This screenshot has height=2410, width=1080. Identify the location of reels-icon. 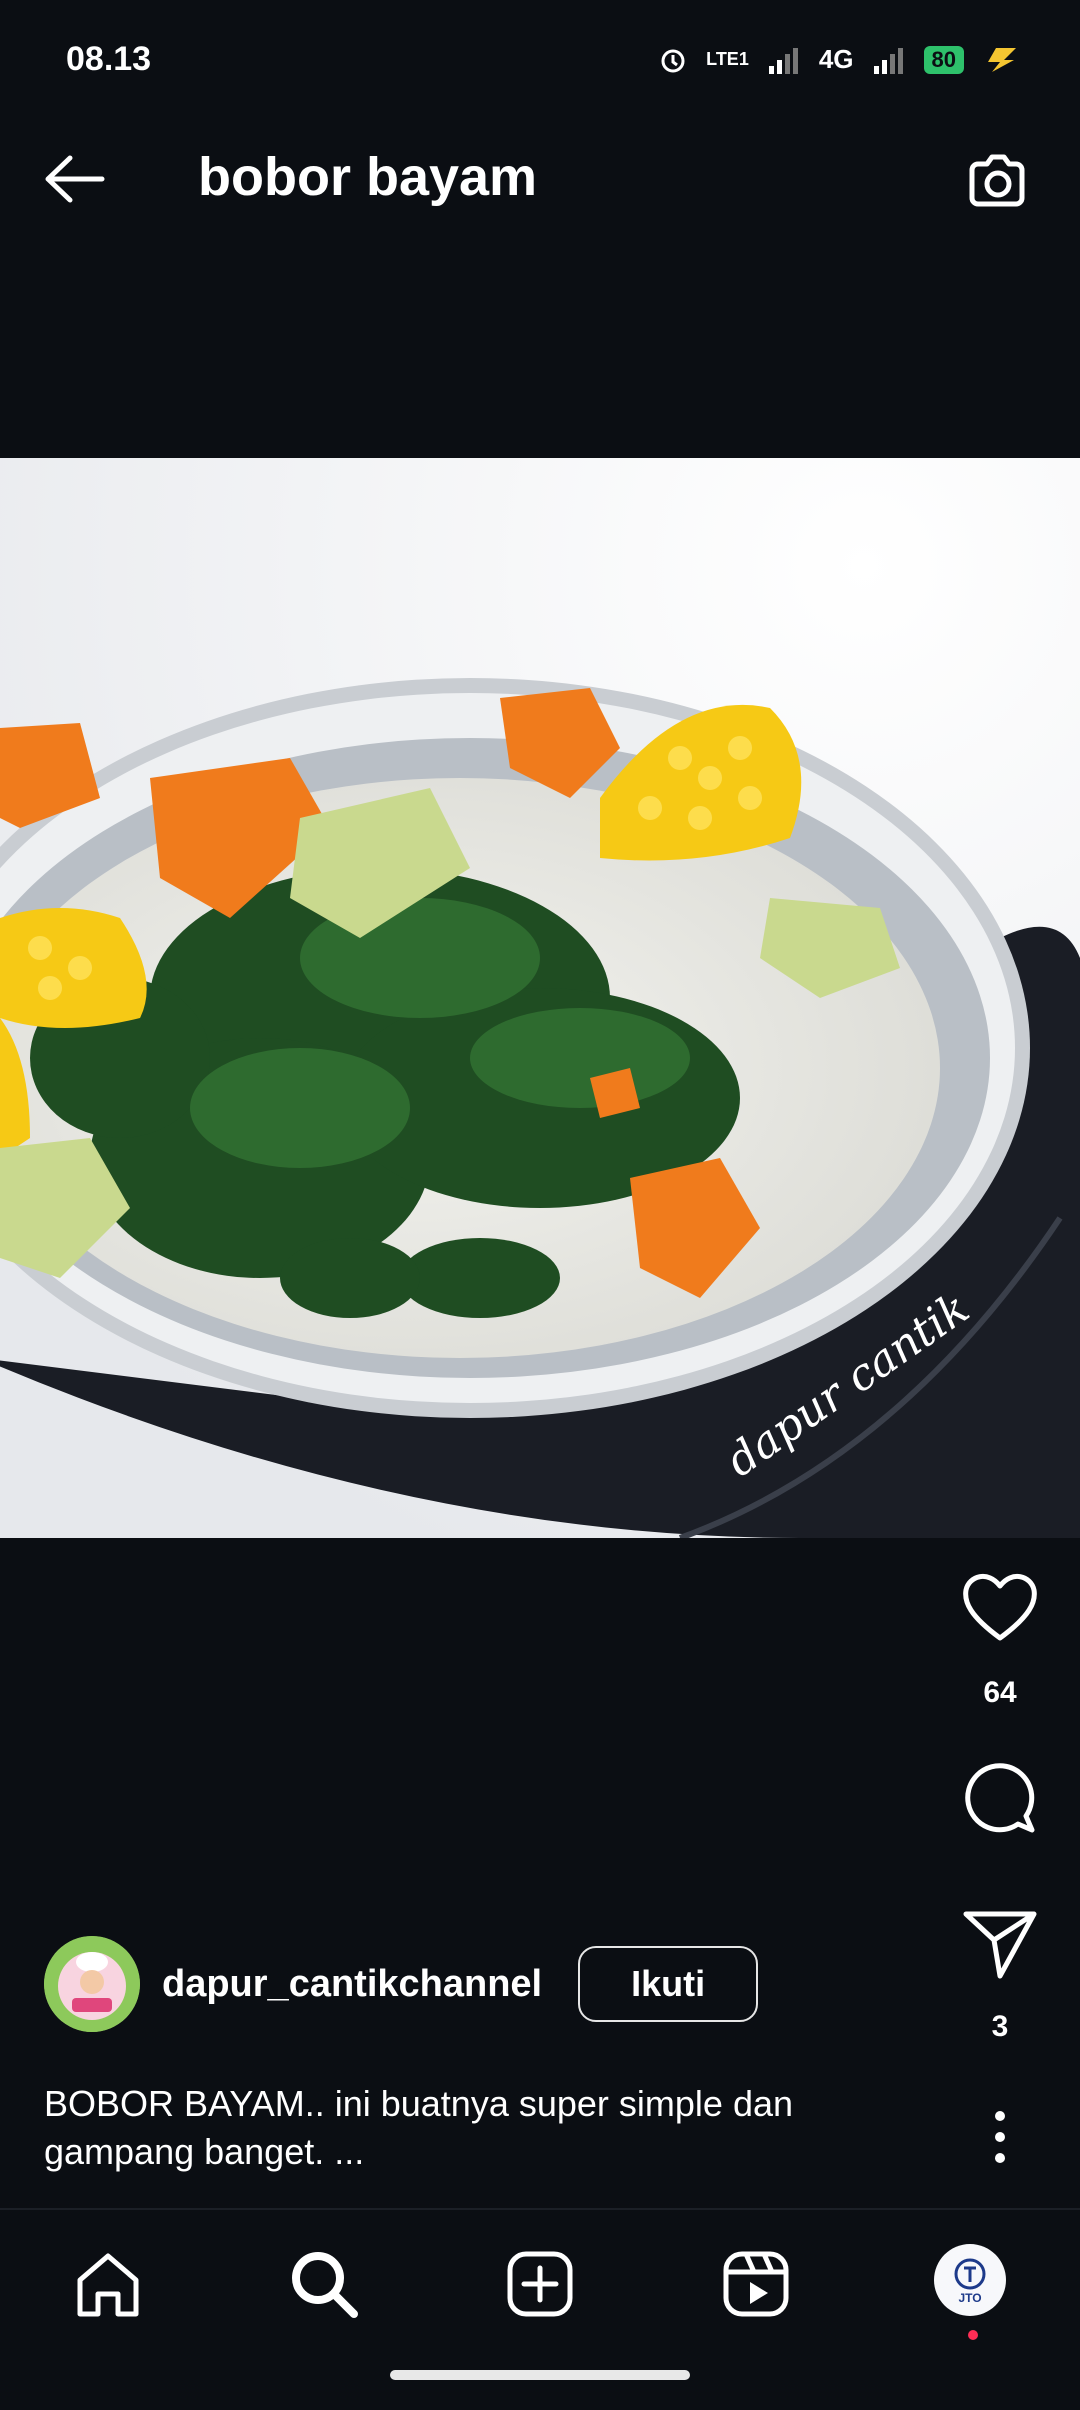
(756, 2284).